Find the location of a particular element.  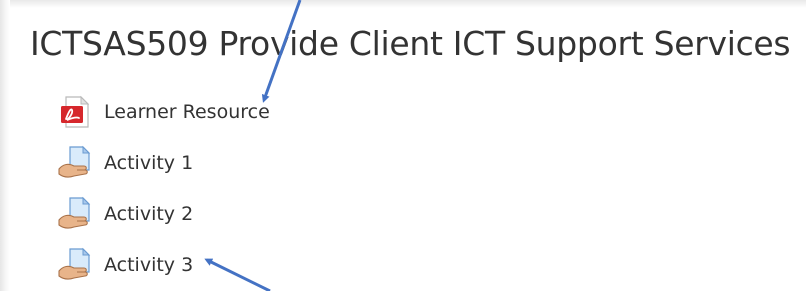

activity-label: Activity 3 is located at coordinates (149, 264).